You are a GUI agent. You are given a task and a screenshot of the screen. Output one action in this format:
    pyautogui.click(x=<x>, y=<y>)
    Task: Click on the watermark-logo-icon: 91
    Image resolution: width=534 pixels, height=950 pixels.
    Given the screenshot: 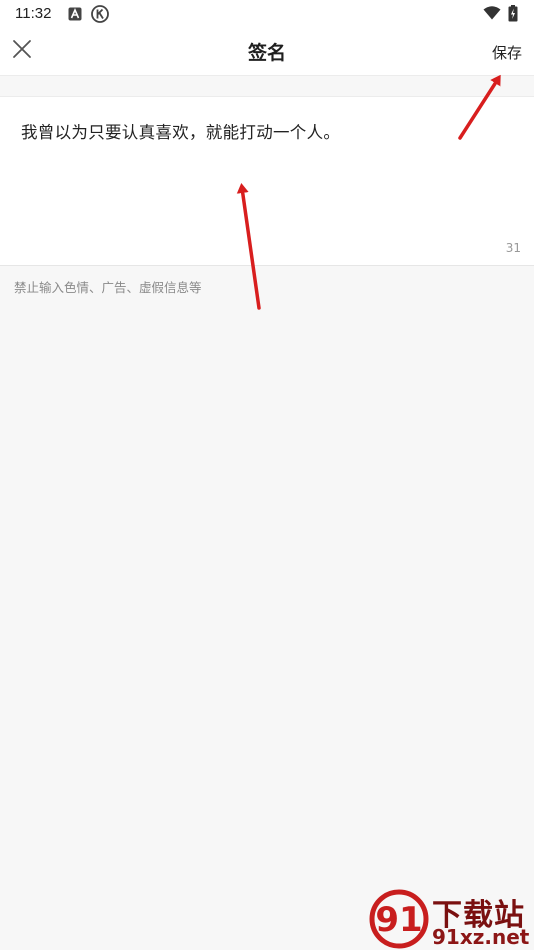 What is the action you would take?
    pyautogui.click(x=399, y=919)
    